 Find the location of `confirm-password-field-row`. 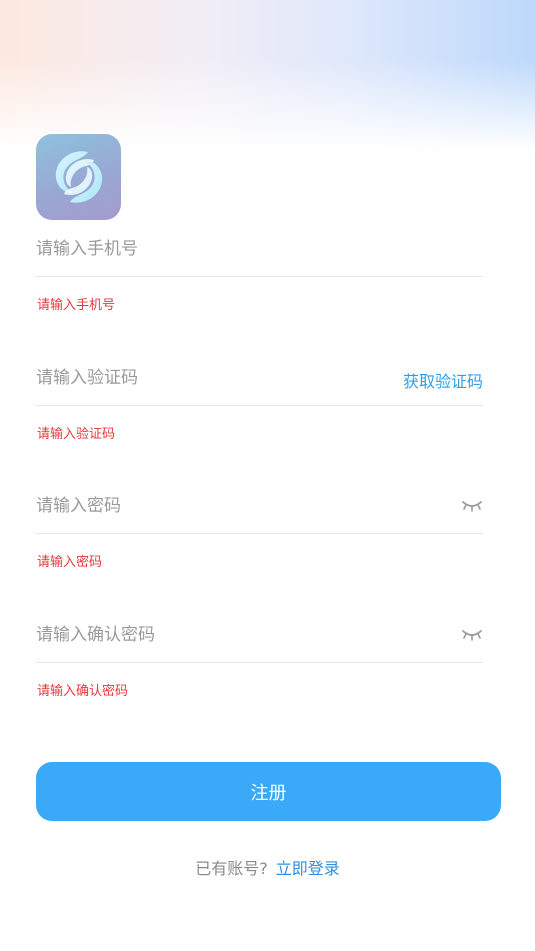

confirm-password-field-row is located at coordinates (259, 635).